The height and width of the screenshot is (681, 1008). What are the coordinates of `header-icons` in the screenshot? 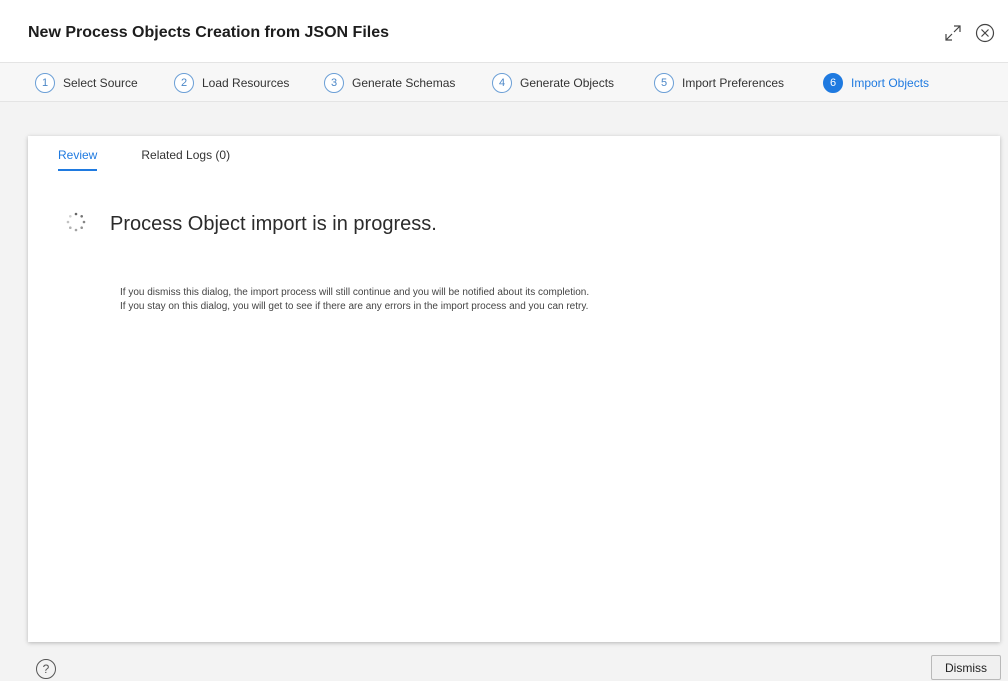 It's located at (969, 33).